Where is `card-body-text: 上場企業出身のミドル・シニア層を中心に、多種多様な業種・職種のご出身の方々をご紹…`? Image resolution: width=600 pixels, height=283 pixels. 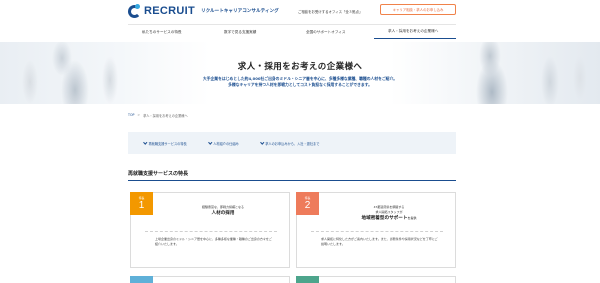 card-body-text: 上場企業出身のミドル・シニア層を中心に、多種多様な業種・職種のご出身の方々をご紹… is located at coordinates (213, 241).